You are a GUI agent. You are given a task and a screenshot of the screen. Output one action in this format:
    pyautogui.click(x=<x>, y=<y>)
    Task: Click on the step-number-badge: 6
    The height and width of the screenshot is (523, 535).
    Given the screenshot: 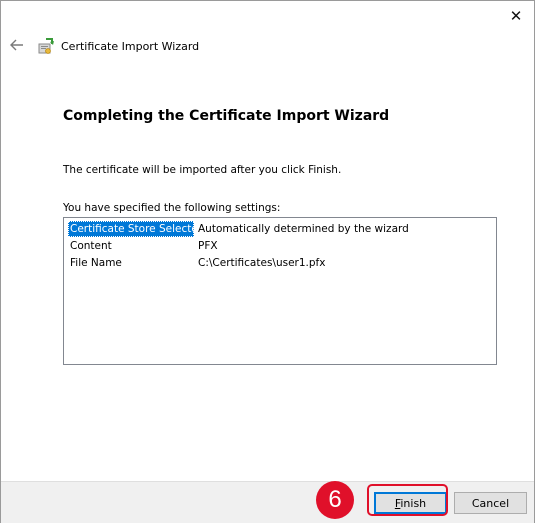 What is the action you would take?
    pyautogui.click(x=335, y=500)
    